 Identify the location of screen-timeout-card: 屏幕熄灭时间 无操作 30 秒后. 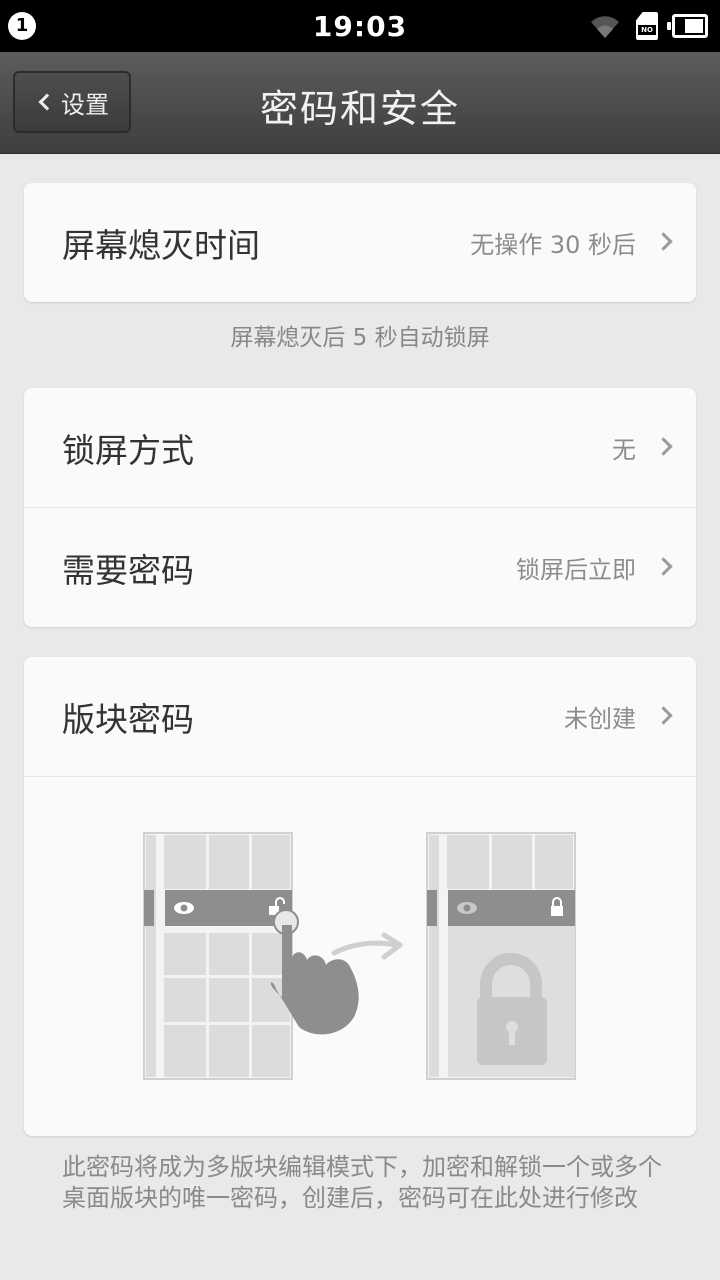
(360, 242).